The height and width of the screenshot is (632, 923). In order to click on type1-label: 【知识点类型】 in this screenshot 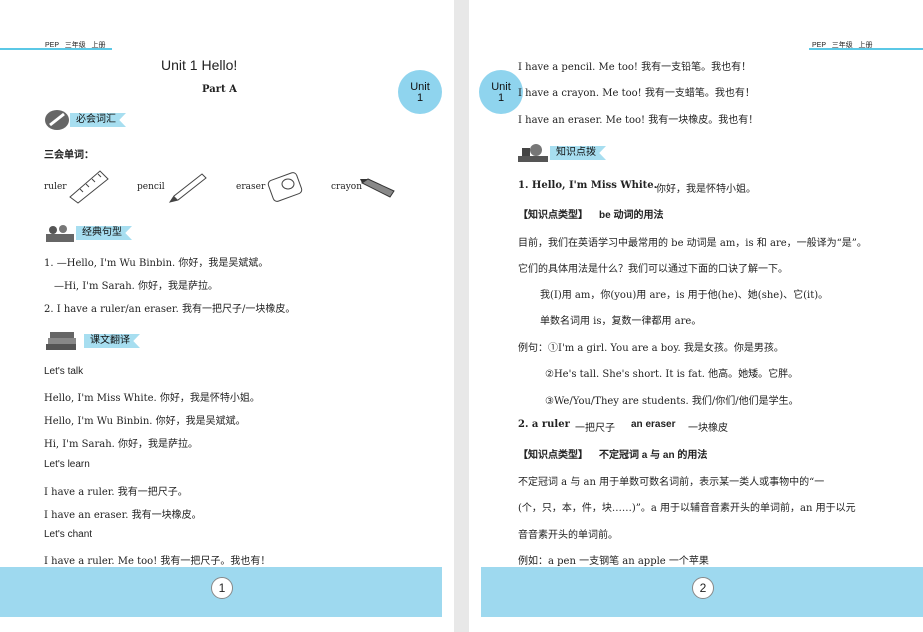, I will do `click(553, 215)`.